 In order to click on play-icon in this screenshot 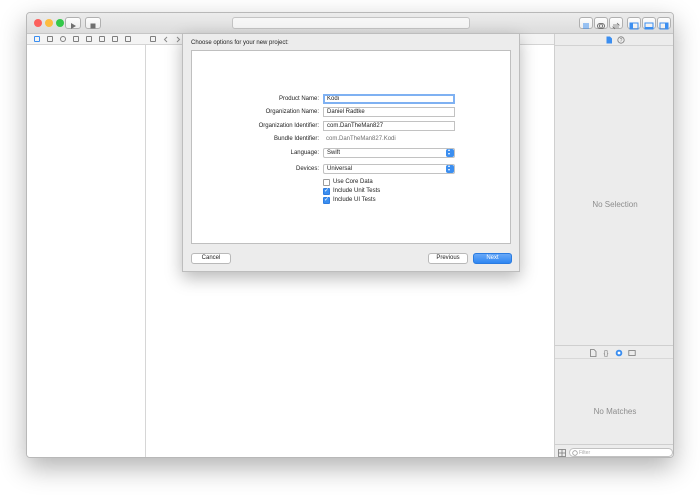, I will do `click(73, 26)`.